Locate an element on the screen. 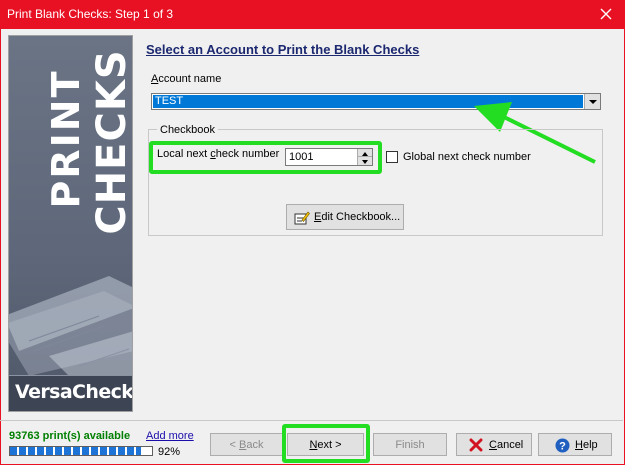 This screenshot has height=465, width=625. window-title: Print Blank Checks: Step 1 of 3 is located at coordinates (90, 14).